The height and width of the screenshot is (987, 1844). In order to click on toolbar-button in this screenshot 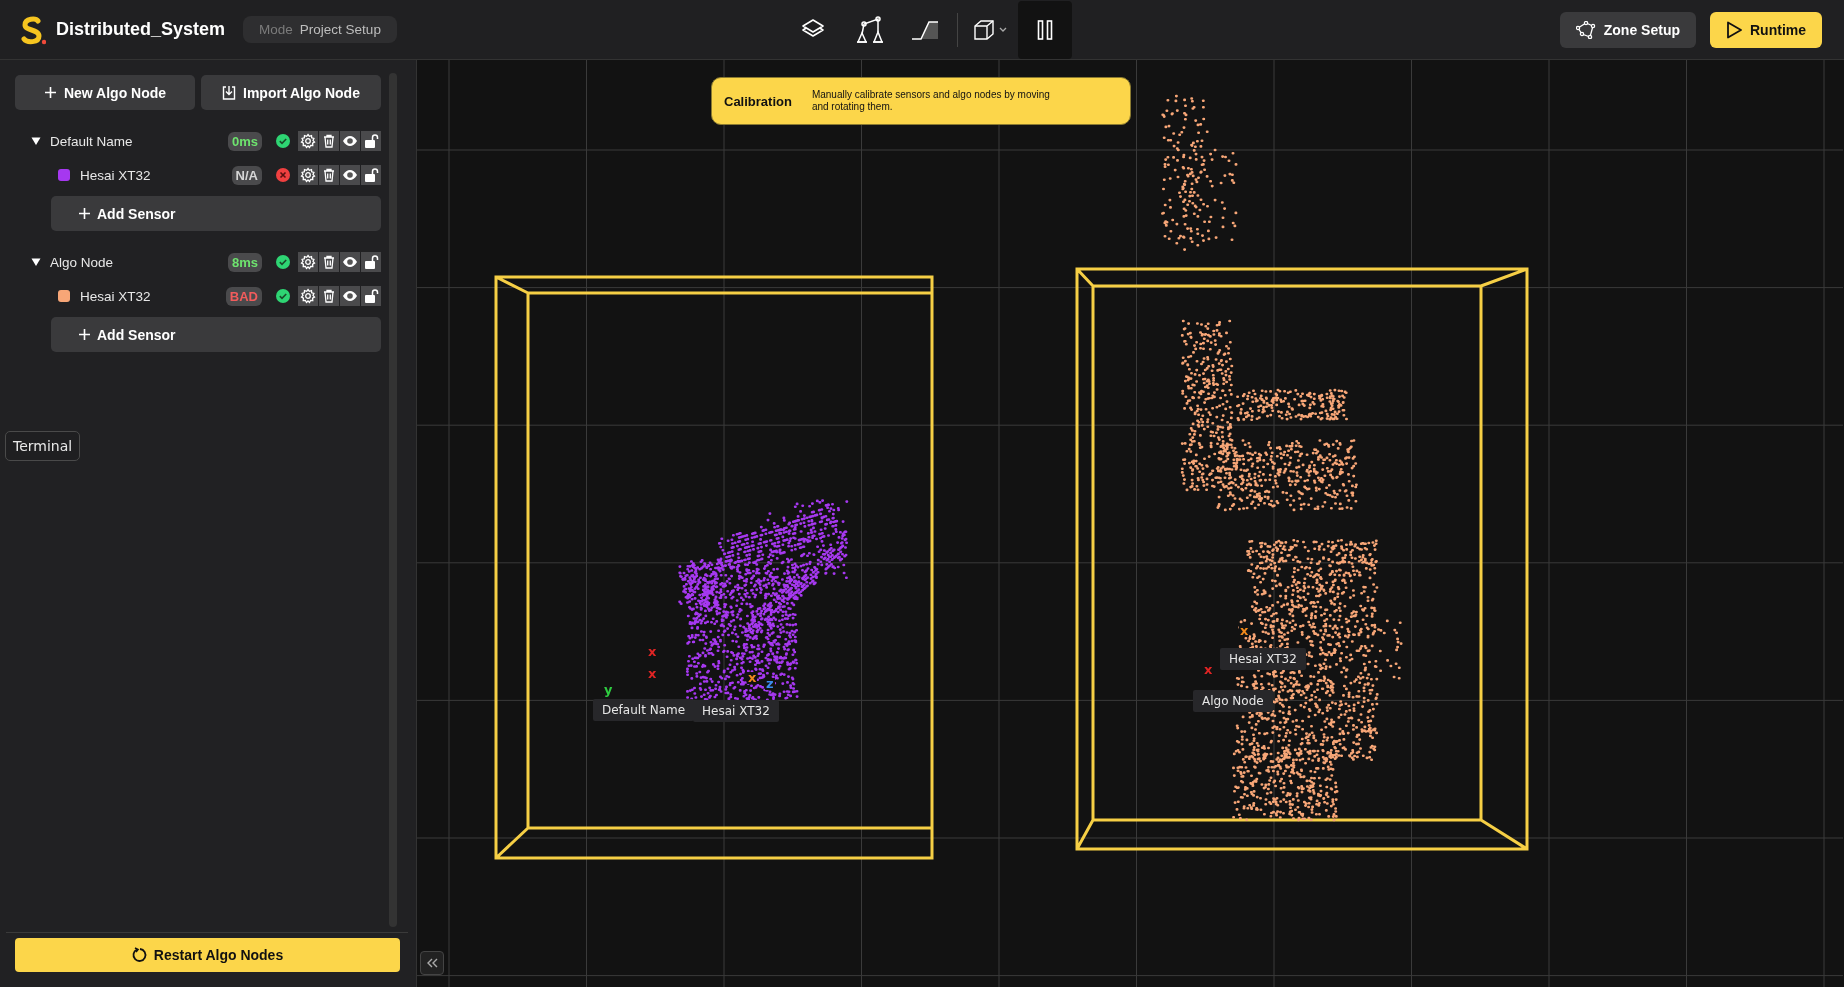, I will do `click(1045, 30)`.